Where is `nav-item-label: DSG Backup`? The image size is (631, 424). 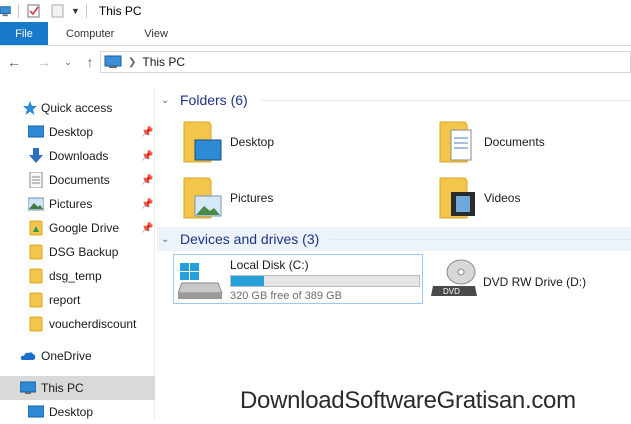 nav-item-label: DSG Backup is located at coordinates (84, 252).